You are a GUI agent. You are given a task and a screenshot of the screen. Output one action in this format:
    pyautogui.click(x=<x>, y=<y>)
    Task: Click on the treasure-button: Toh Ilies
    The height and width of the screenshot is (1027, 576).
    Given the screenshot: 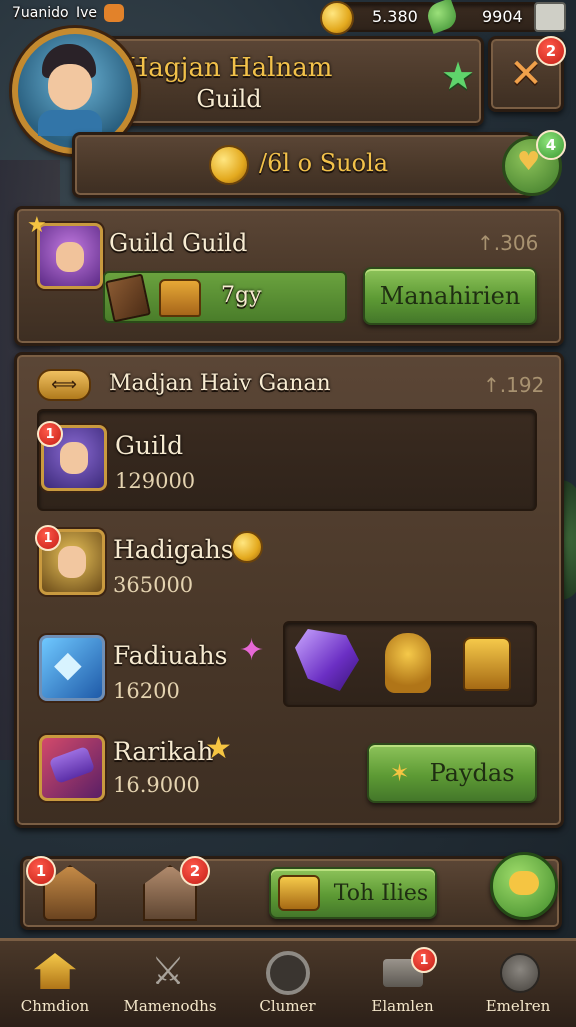 What is the action you would take?
    pyautogui.click(x=353, y=893)
    